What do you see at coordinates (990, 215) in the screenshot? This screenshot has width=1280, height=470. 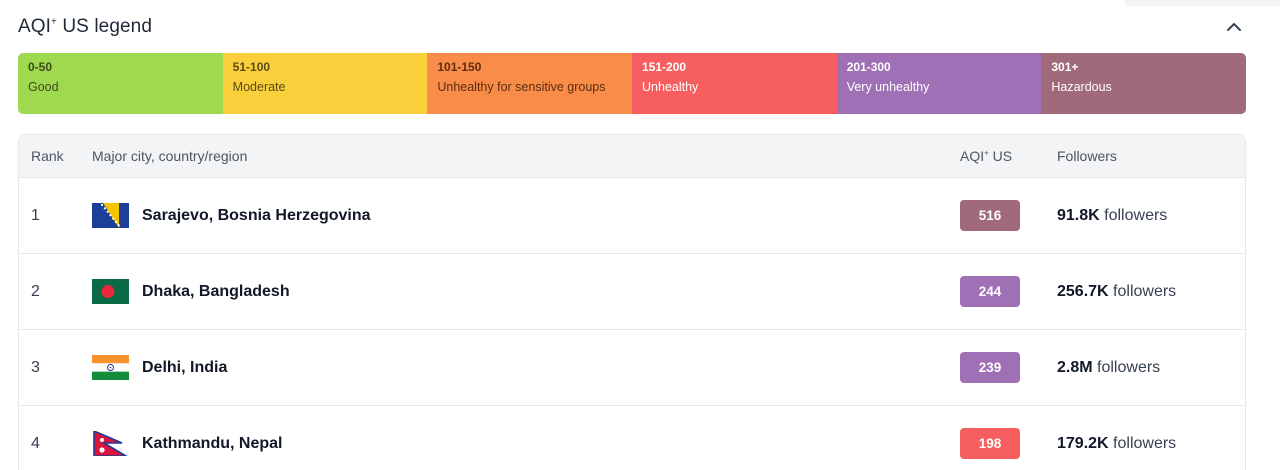 I see `aqi-badge: 516` at bounding box center [990, 215].